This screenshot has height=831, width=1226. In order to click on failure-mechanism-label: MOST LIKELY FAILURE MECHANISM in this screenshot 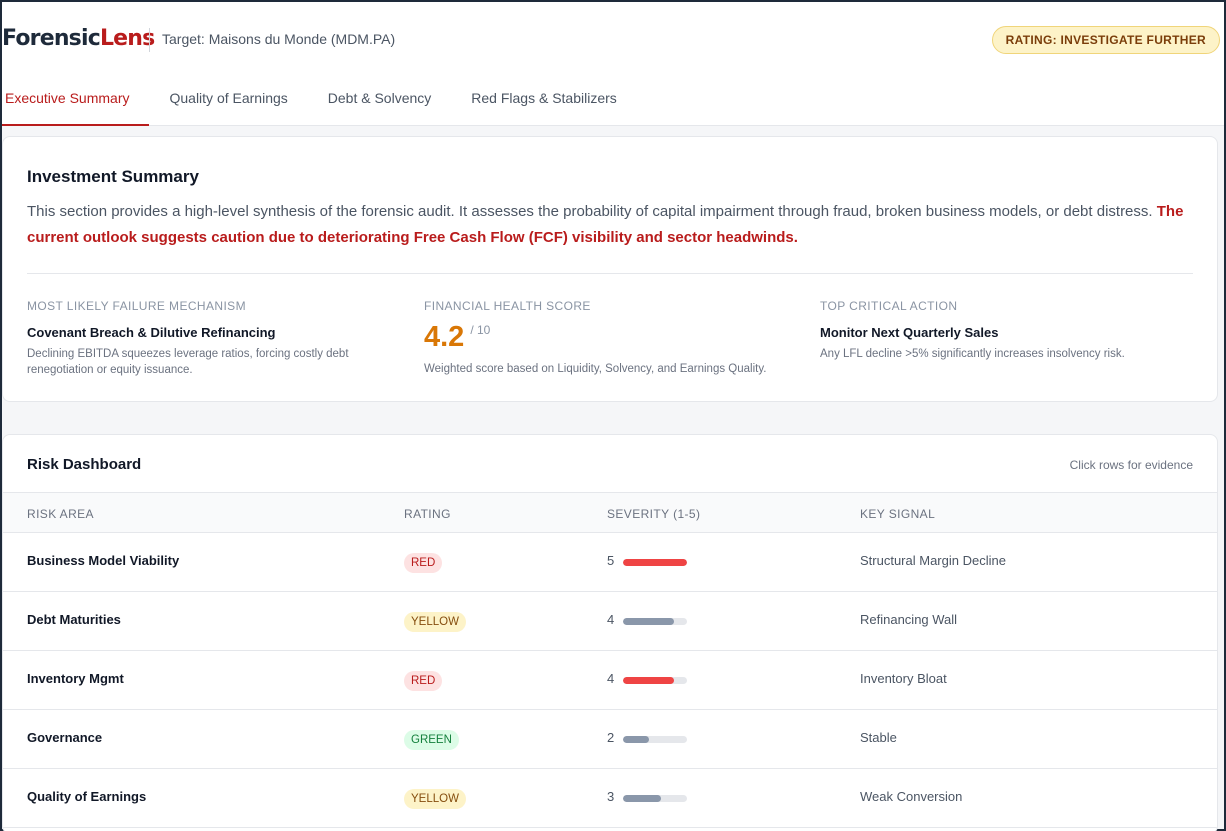, I will do `click(136, 306)`.